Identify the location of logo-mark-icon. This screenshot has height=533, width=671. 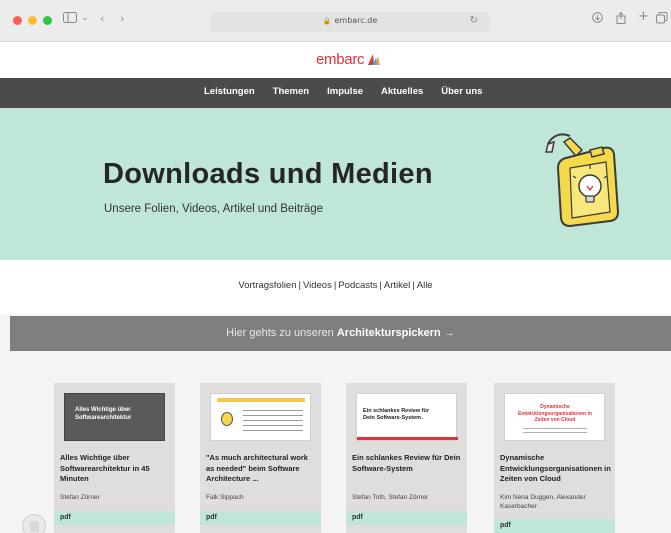
(374, 61).